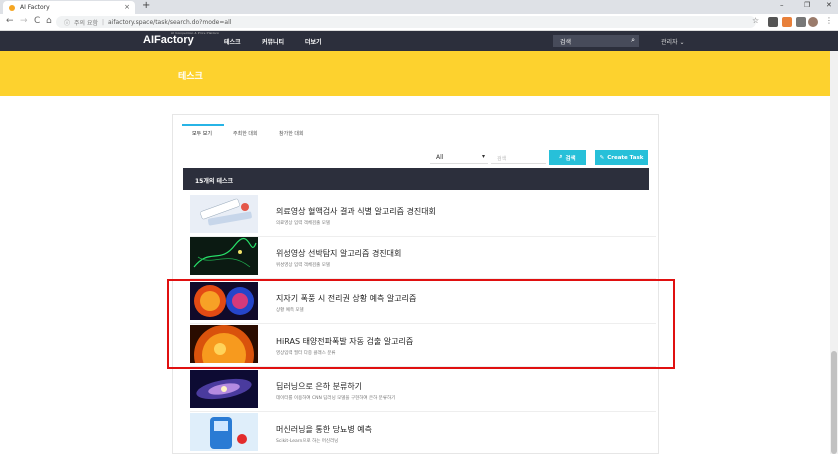 This screenshot has width=838, height=454. Describe the element at coordinates (303, 223) in the screenshot. I see `task-subtitle: 의료영상 입력 객체검출 모델` at that location.